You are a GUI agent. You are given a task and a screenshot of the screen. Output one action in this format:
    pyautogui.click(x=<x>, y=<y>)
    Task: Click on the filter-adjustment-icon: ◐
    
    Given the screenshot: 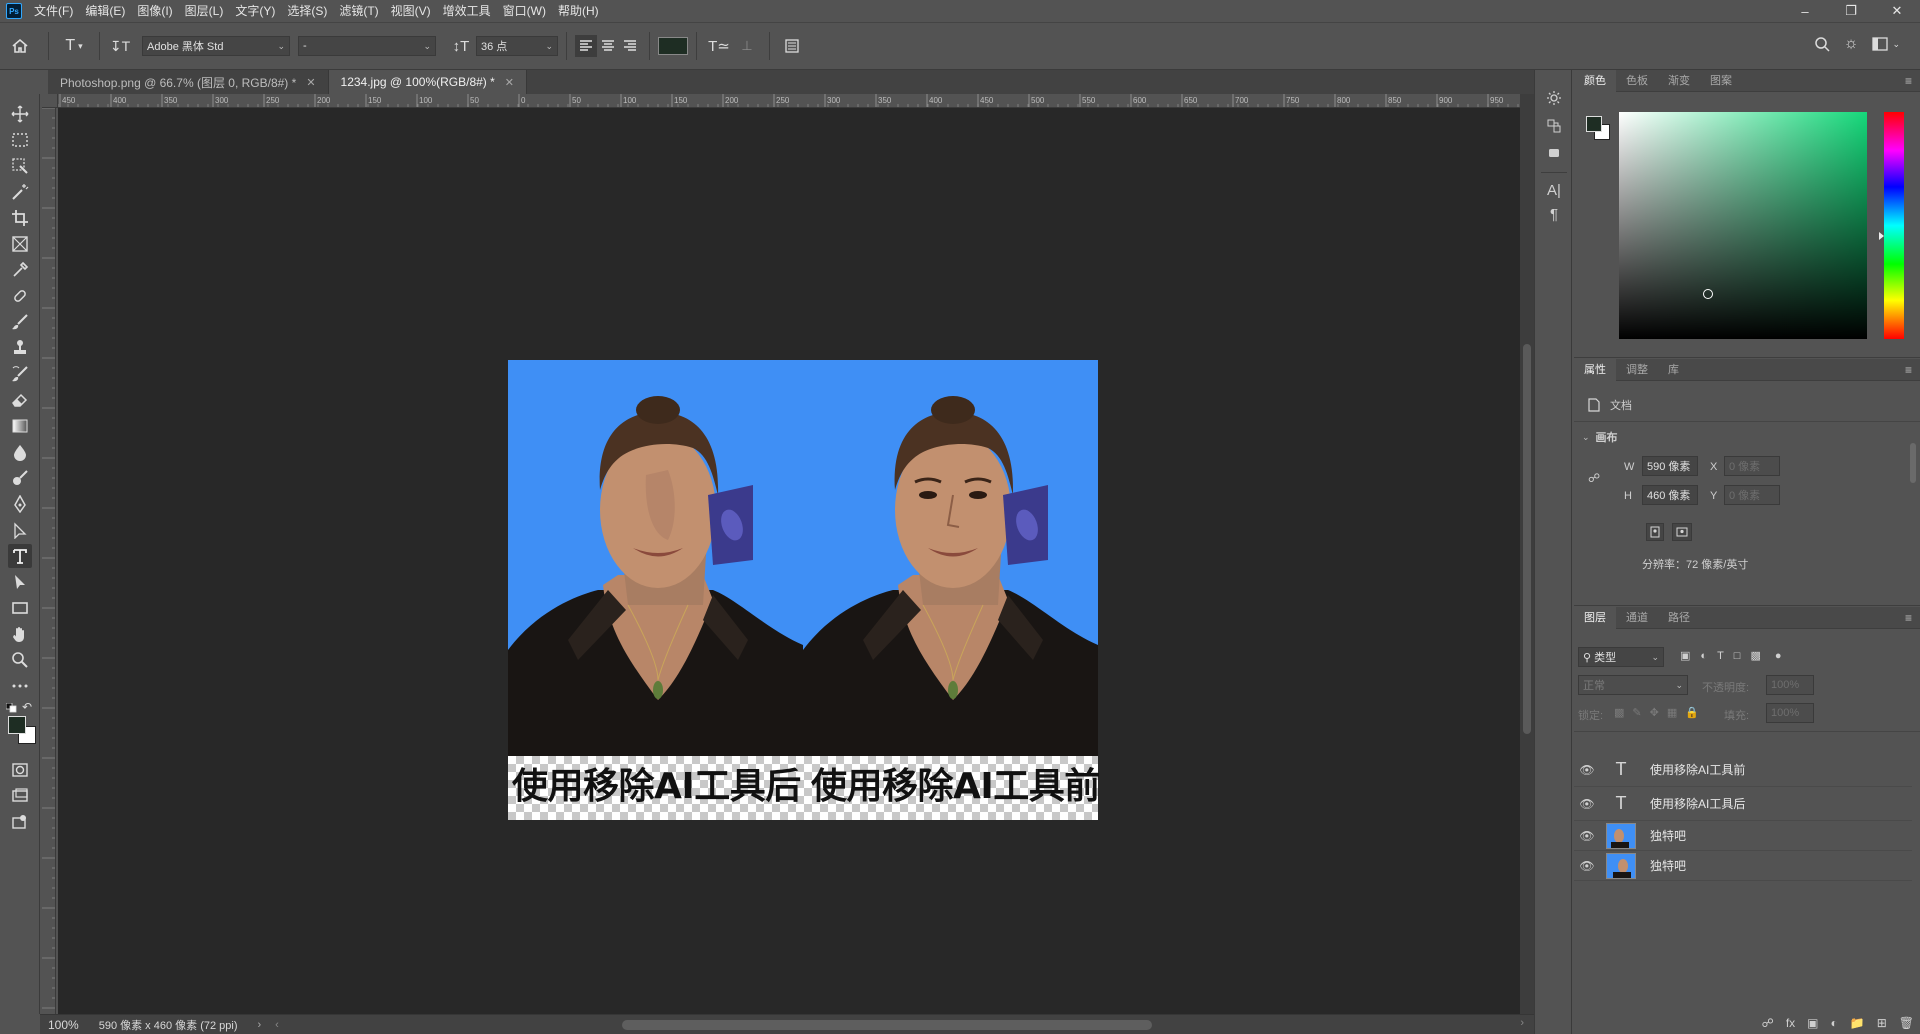 What is the action you would take?
    pyautogui.click(x=1703, y=656)
    